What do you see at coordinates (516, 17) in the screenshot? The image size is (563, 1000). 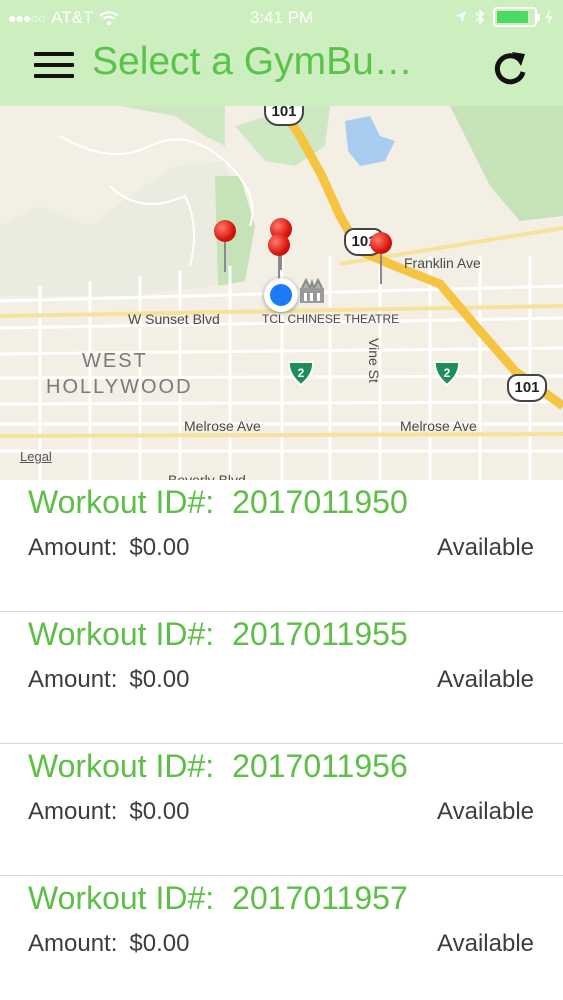 I see `battery-icon` at bounding box center [516, 17].